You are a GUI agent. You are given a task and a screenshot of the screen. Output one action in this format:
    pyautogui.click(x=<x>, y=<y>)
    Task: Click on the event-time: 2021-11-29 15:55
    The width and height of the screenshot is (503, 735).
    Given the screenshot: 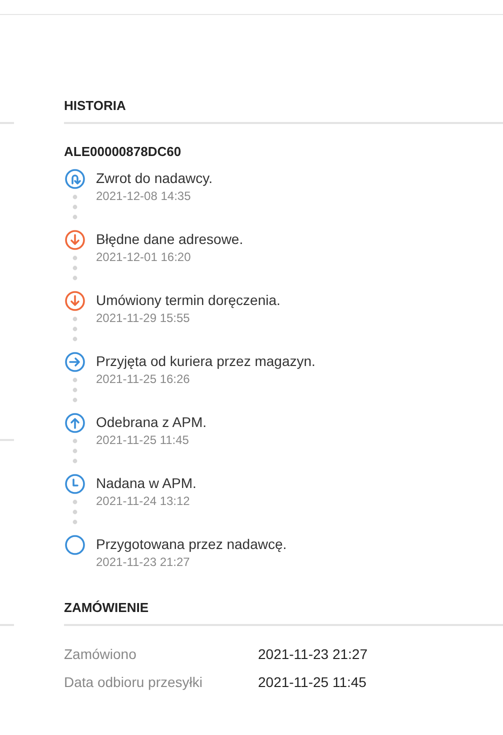 What is the action you would take?
    pyautogui.click(x=143, y=318)
    